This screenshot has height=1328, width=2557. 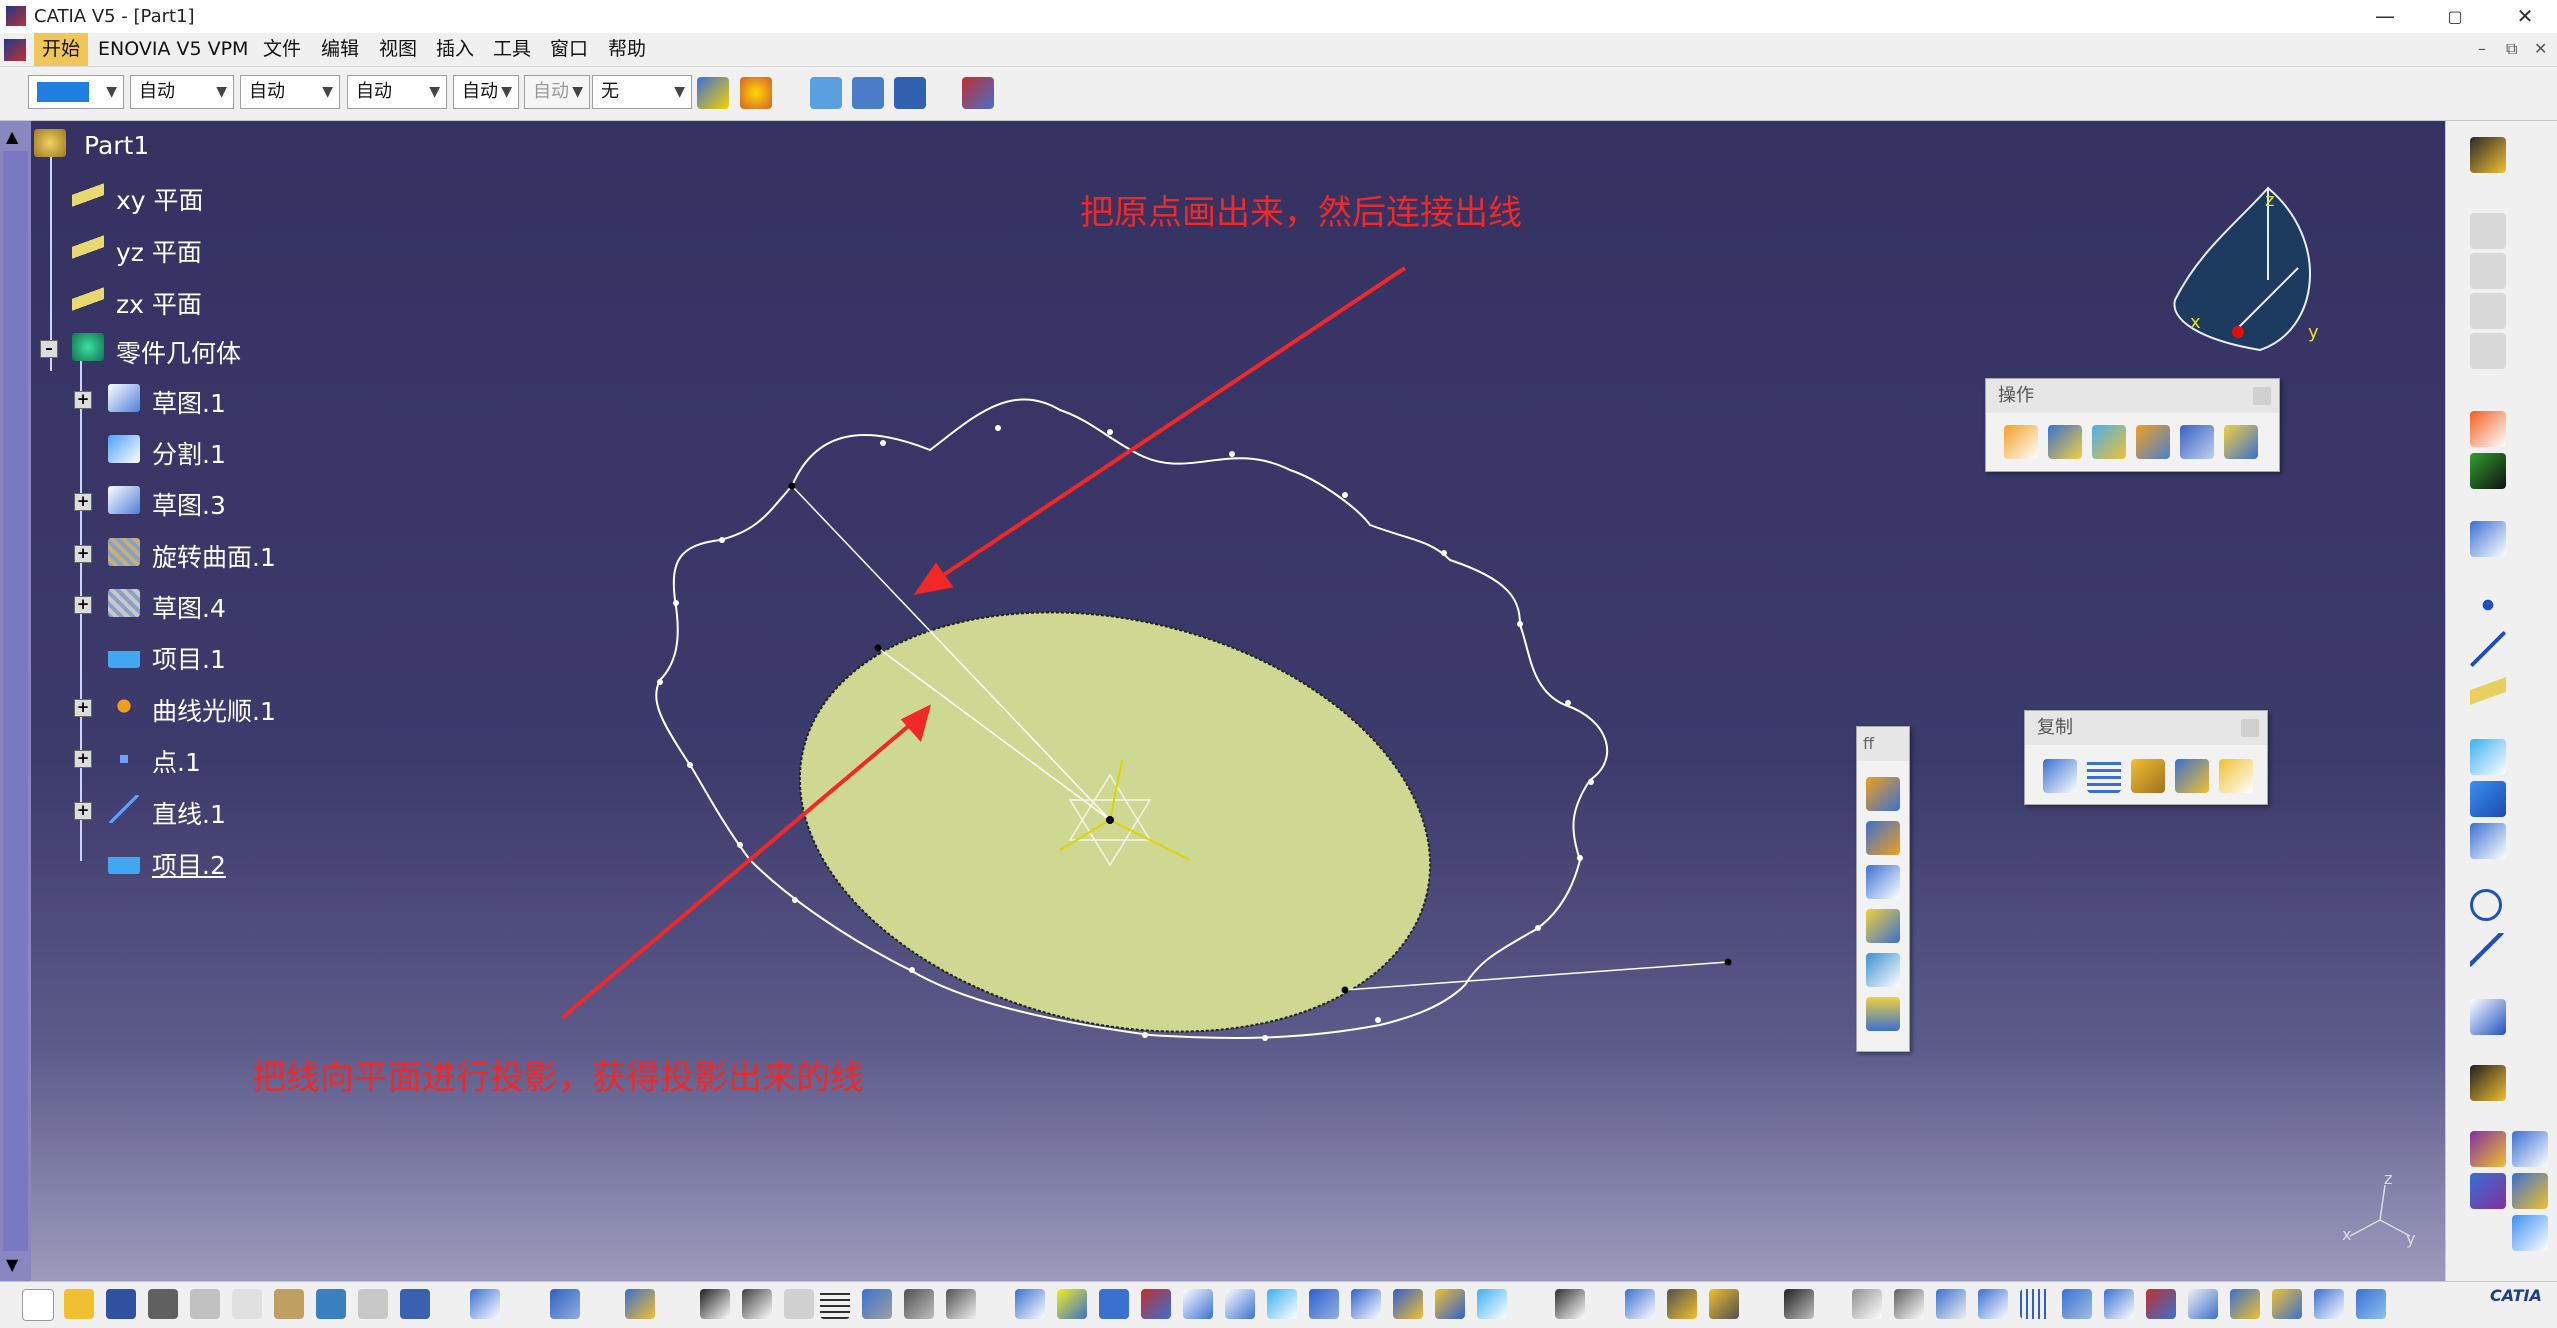 I want to click on circle-icon, so click(x=2486, y=905).